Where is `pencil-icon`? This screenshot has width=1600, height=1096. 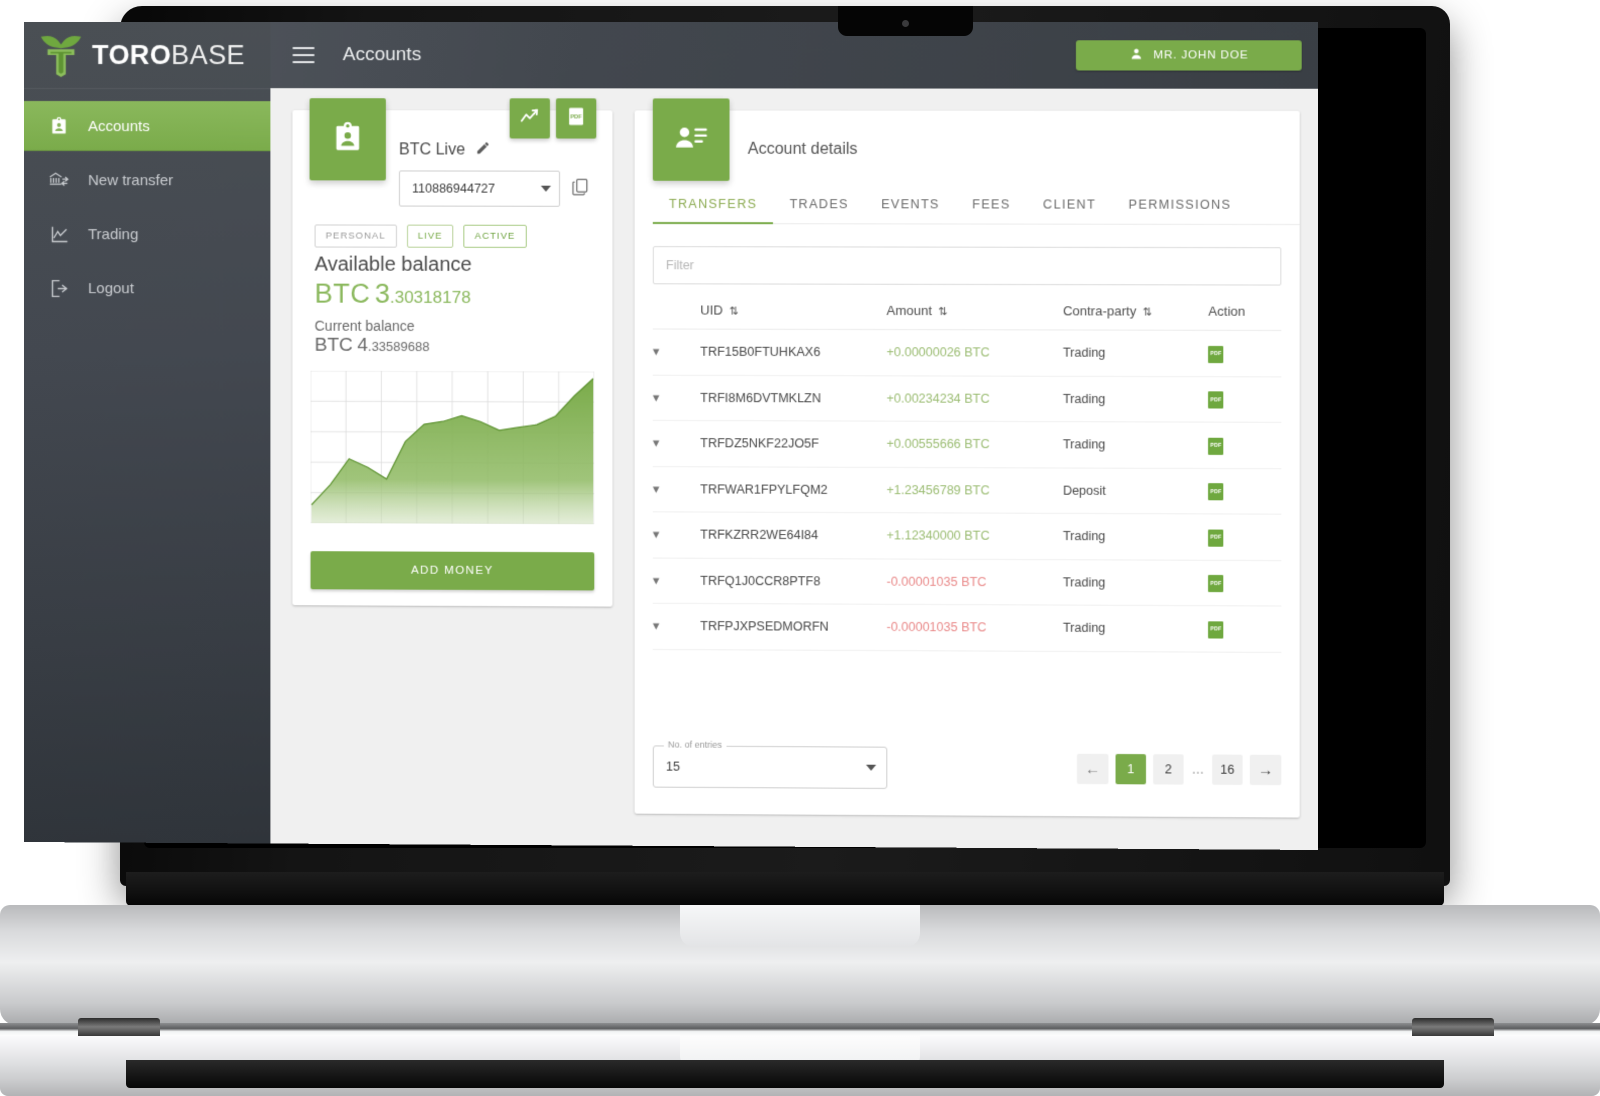 pencil-icon is located at coordinates (482, 150).